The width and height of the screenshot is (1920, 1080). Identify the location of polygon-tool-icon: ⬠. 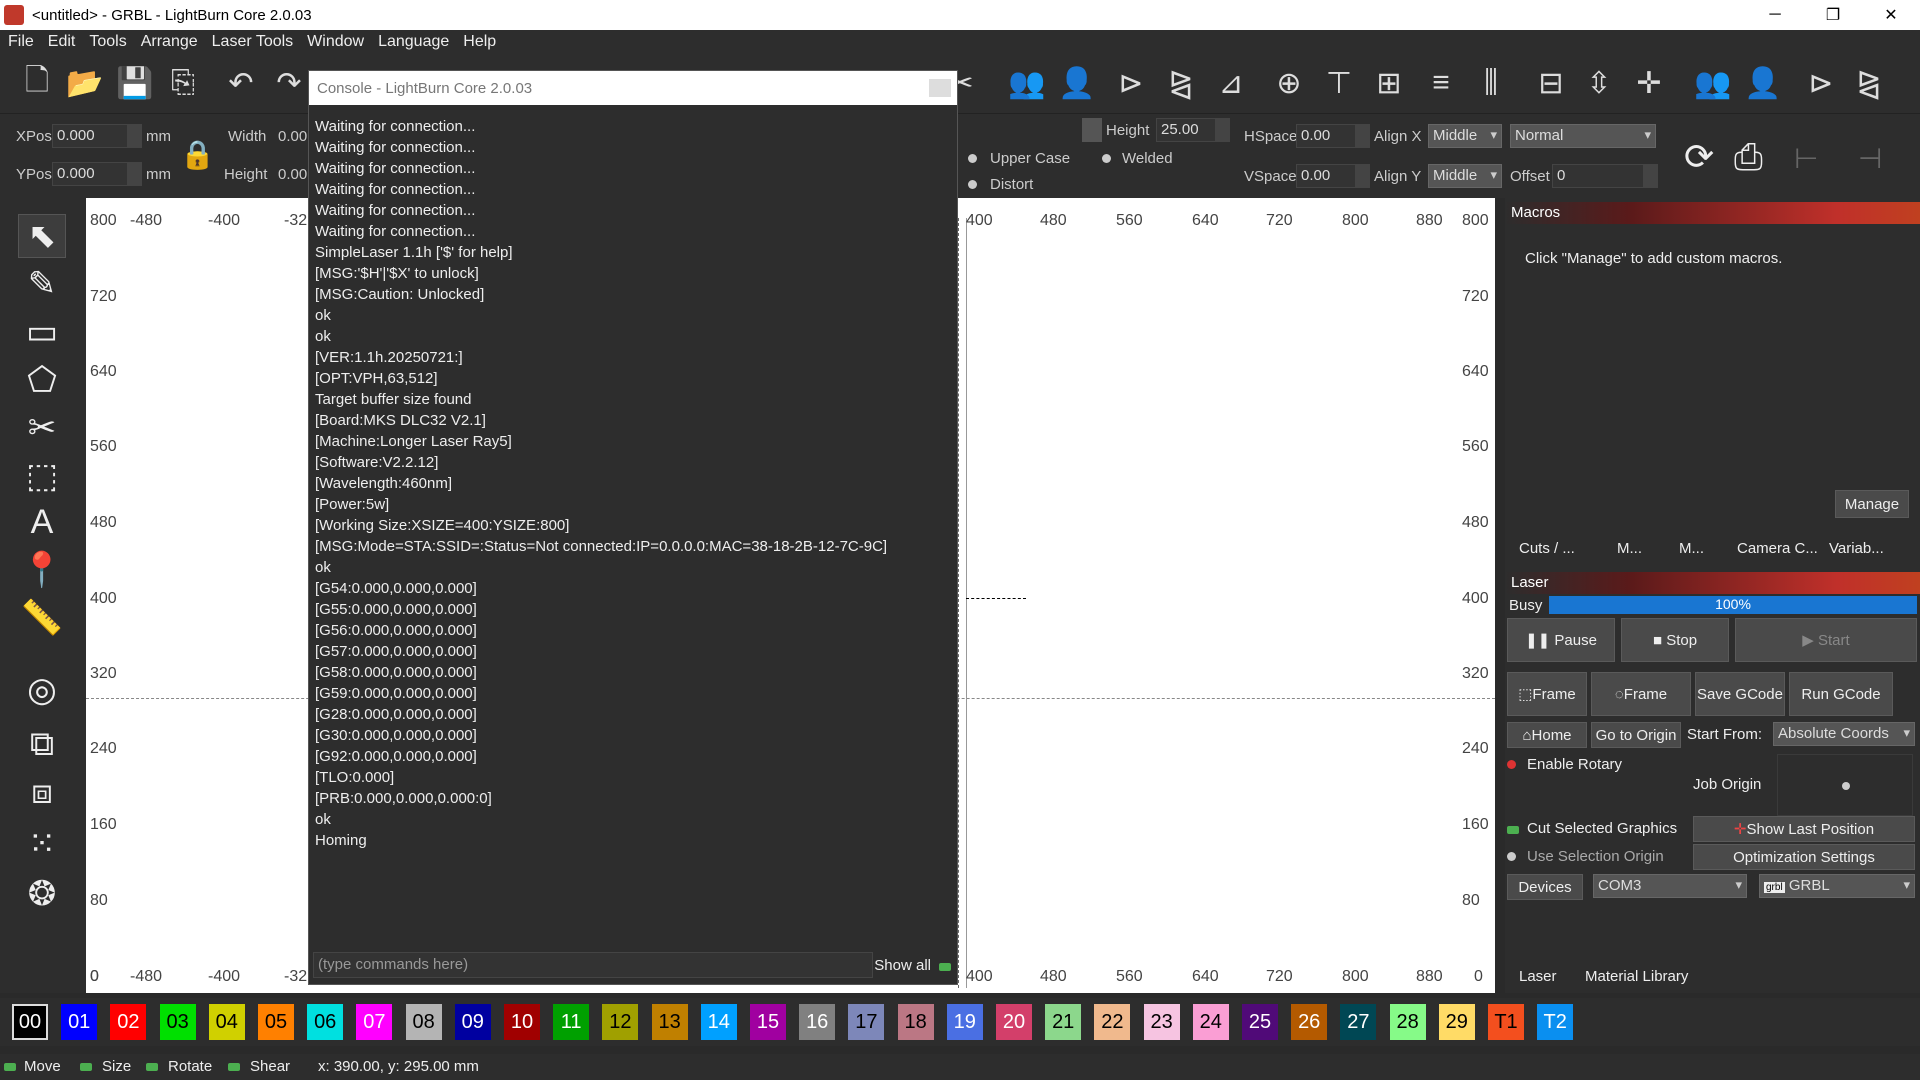
(42, 380).